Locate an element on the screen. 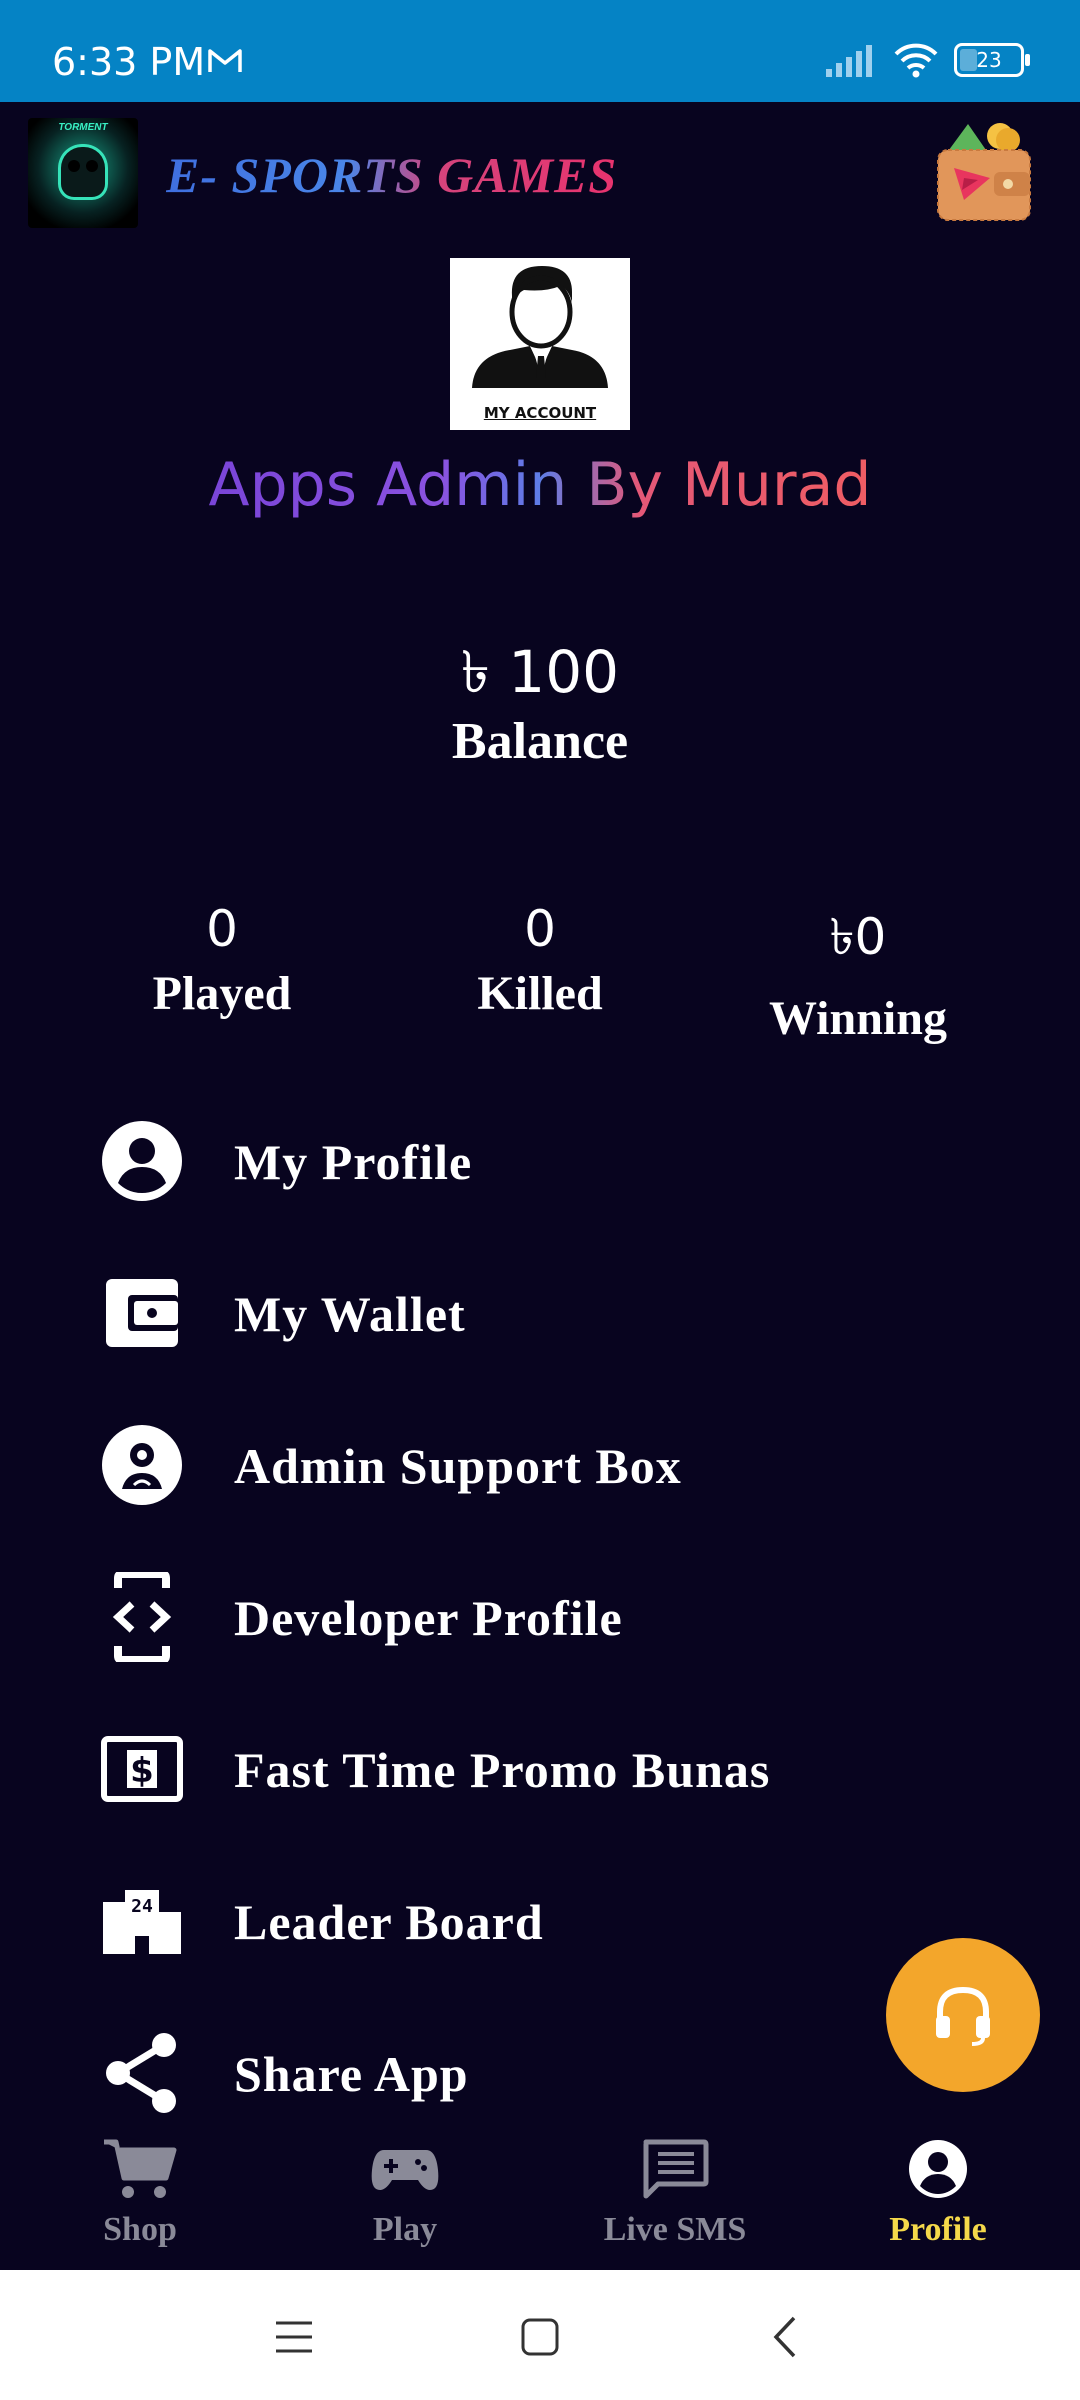 The height and width of the screenshot is (2400, 1080). nav-shop: Shop is located at coordinates (140, 2193).